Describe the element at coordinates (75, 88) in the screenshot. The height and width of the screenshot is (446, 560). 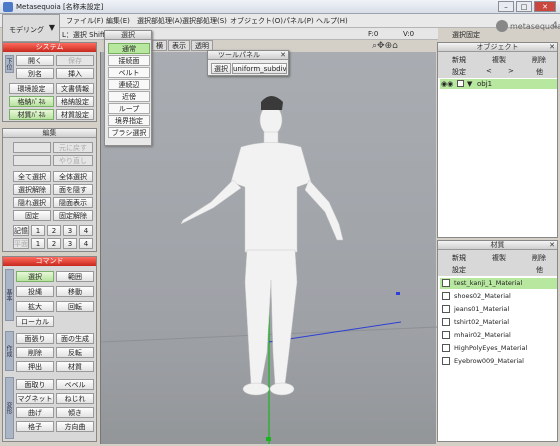
I see `document-info-button: 文書情報` at that location.